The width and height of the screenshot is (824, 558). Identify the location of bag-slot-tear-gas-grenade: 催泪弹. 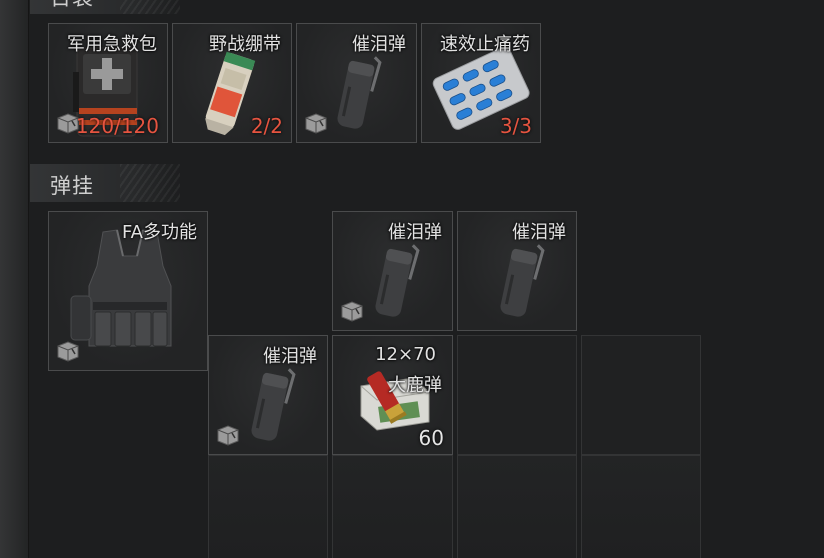
(356, 83).